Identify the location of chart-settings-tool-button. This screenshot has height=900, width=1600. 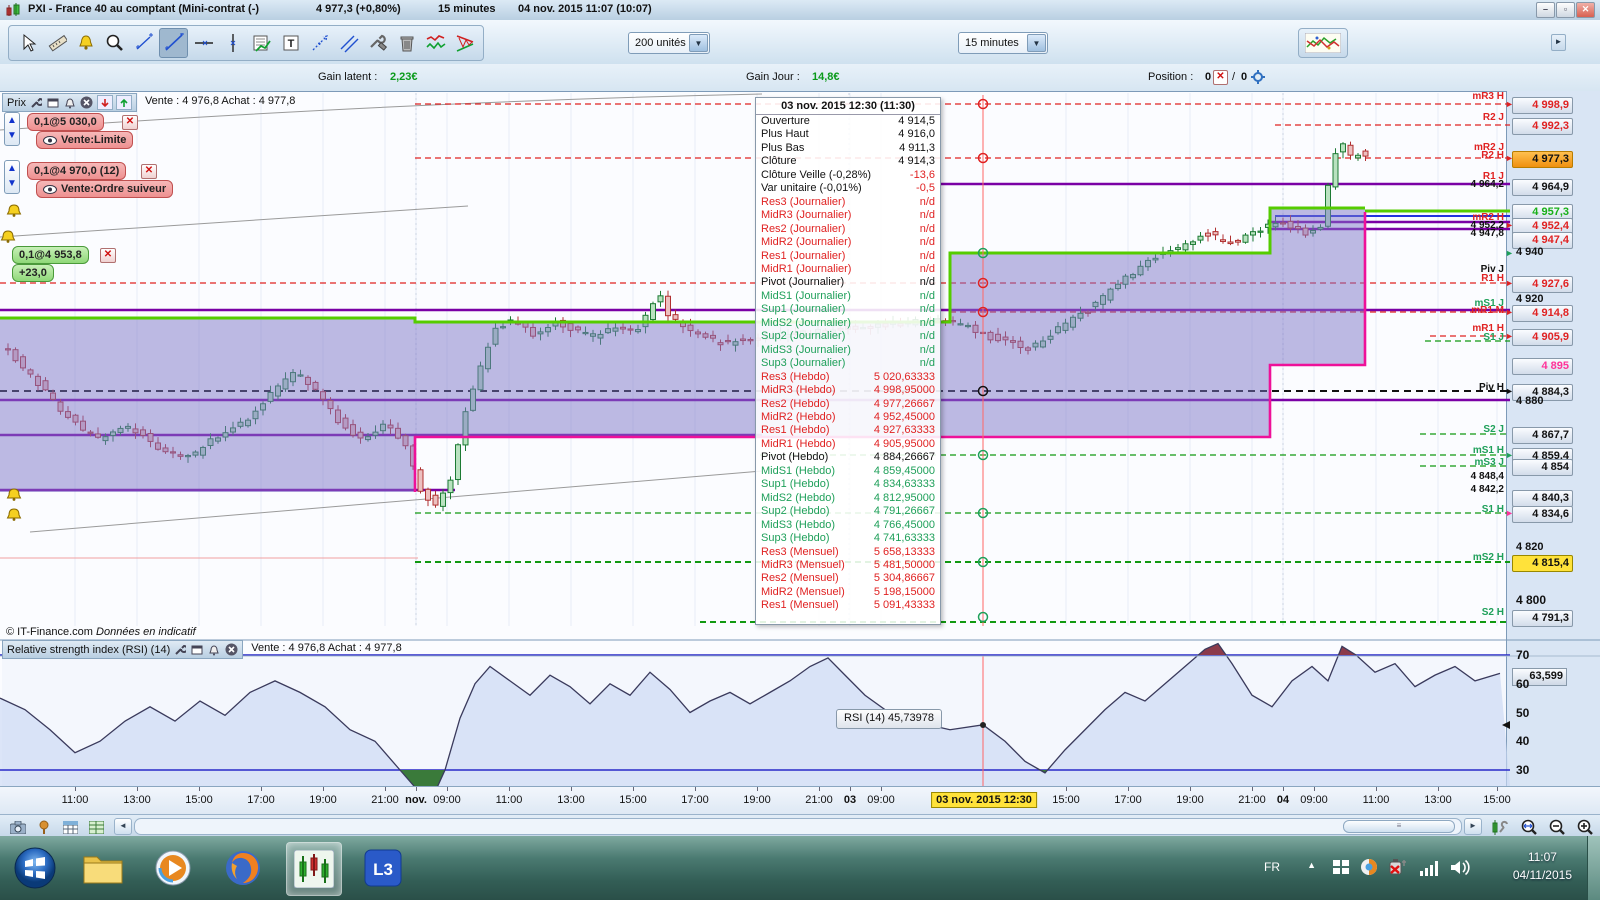
(261, 43).